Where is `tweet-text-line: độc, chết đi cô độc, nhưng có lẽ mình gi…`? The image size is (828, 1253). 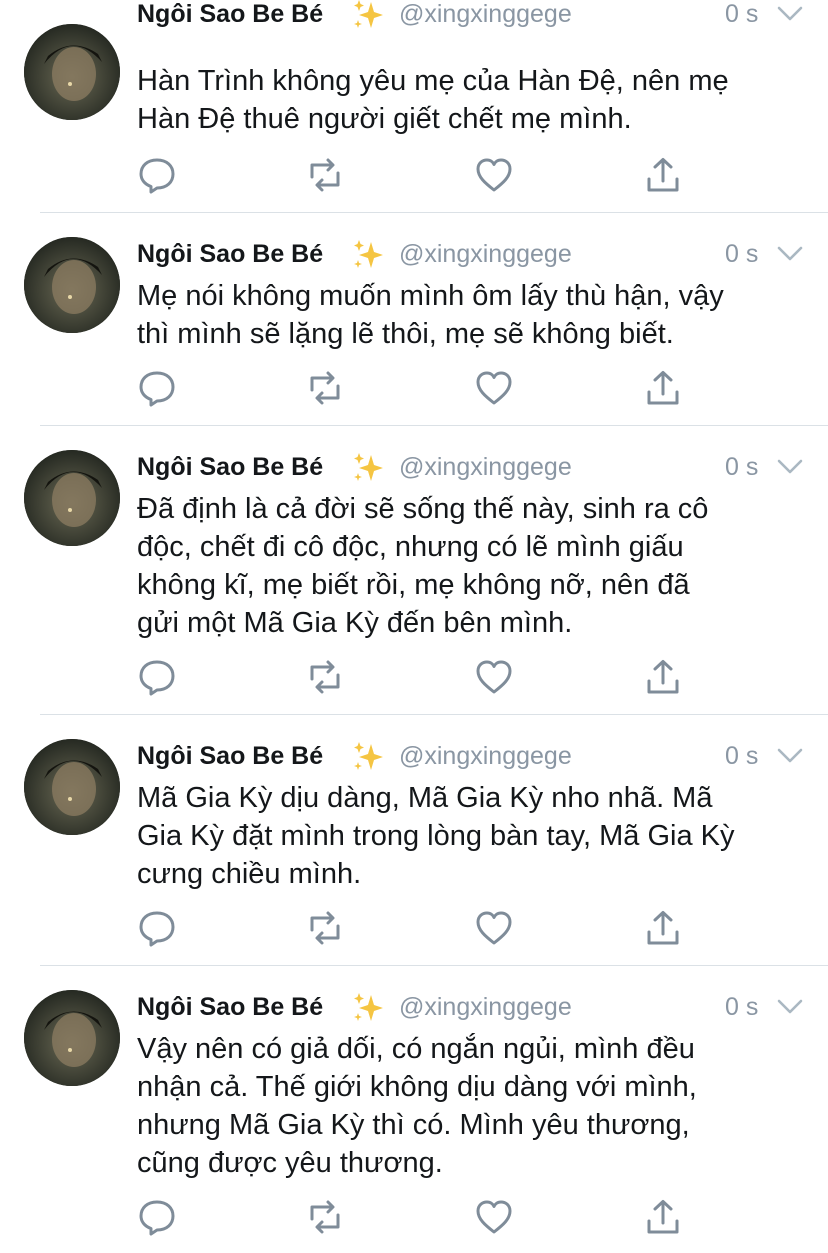 tweet-text-line: độc, chết đi cô độc, nhưng có lẽ mình gi… is located at coordinates (410, 547).